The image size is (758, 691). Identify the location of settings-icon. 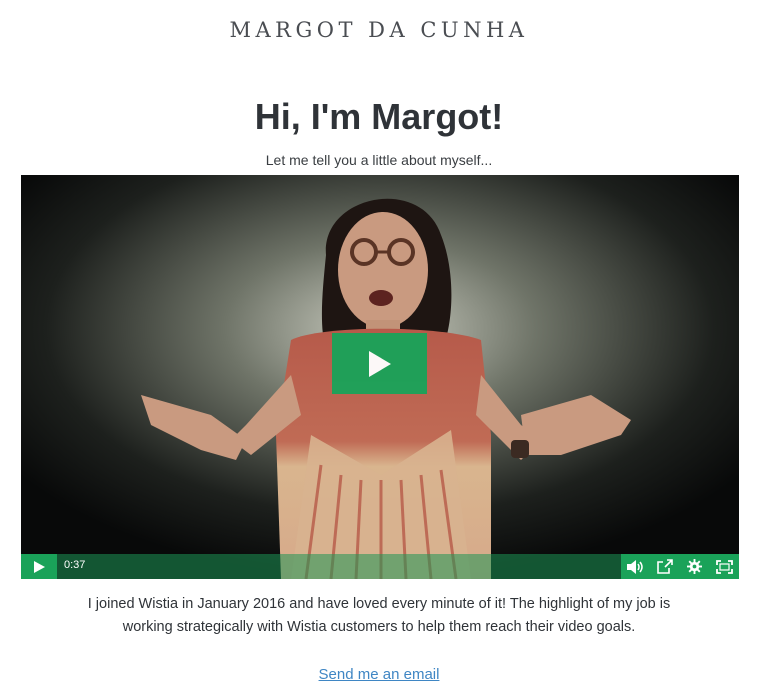
(695, 566).